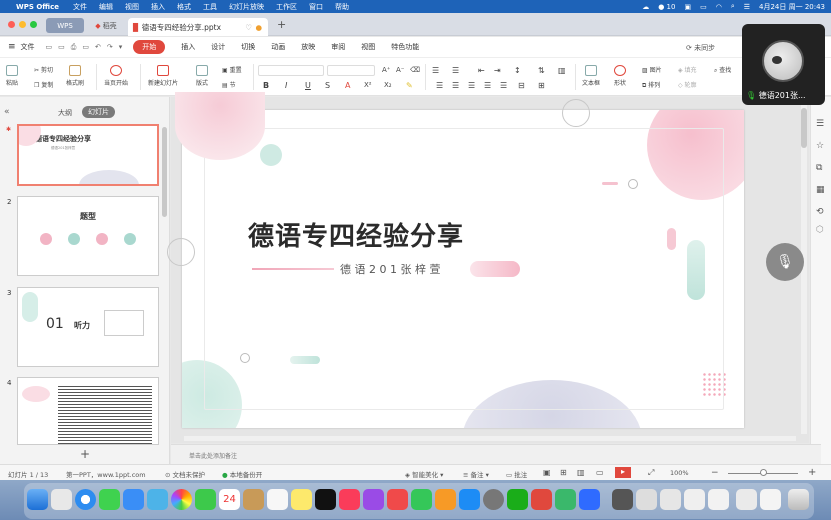  Describe the element at coordinates (106, 25) in the screenshot. I see `docer-tab: ◆ 稻壳` at that location.